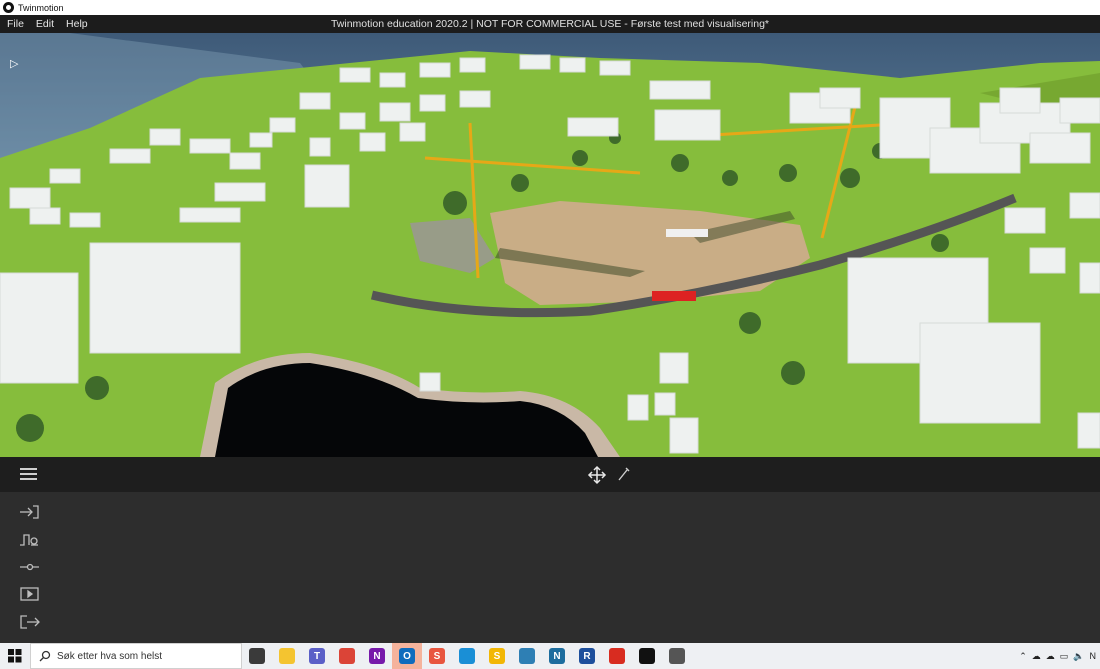 This screenshot has width=1100, height=669. I want to click on s-app-icon: S, so click(497, 656).